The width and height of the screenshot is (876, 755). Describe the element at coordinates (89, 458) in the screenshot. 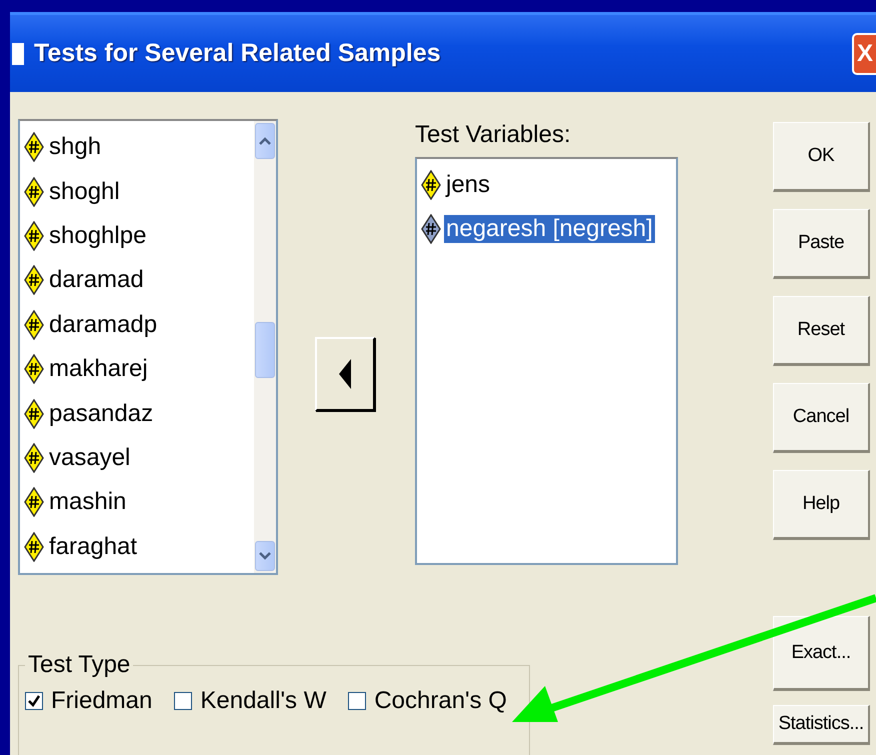

I see `variable-item: vasayel` at that location.